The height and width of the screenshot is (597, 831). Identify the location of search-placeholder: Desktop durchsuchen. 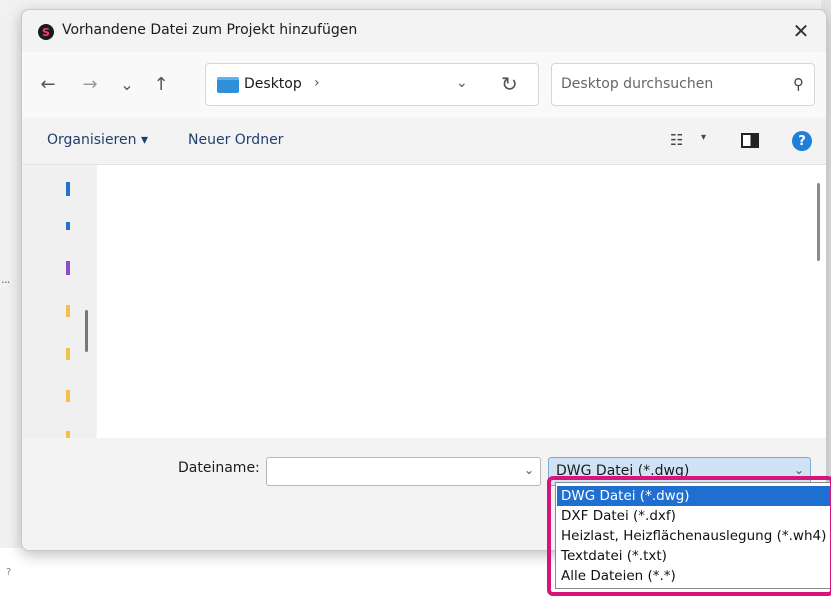
(637, 84).